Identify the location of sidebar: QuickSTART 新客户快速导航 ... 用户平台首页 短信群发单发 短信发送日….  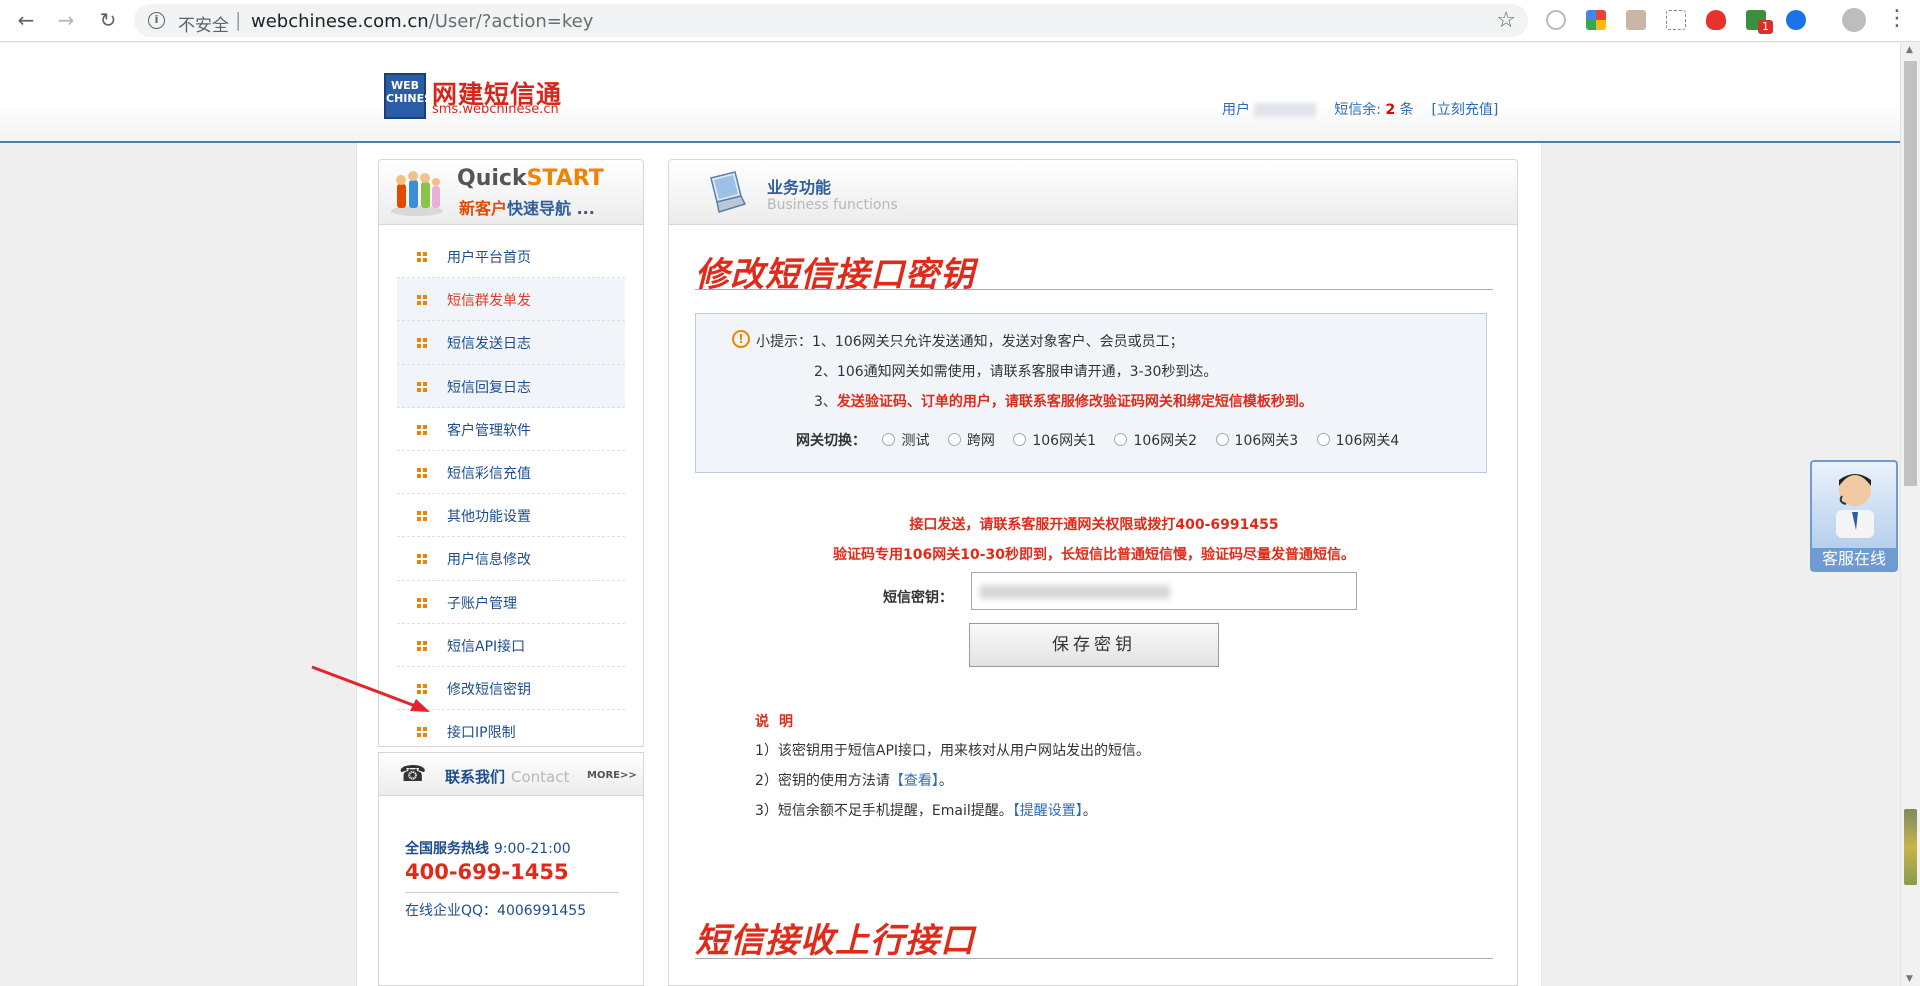
(511, 572).